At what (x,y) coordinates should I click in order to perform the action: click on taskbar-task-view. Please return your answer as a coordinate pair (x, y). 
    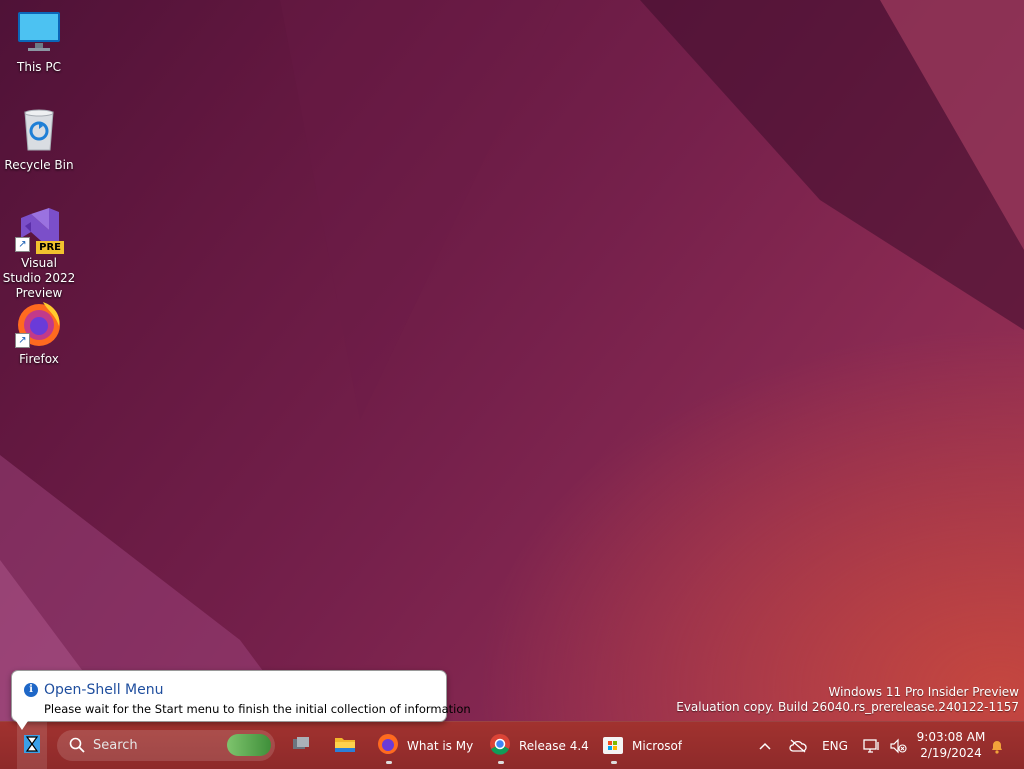
    Looking at the image, I should click on (301, 745).